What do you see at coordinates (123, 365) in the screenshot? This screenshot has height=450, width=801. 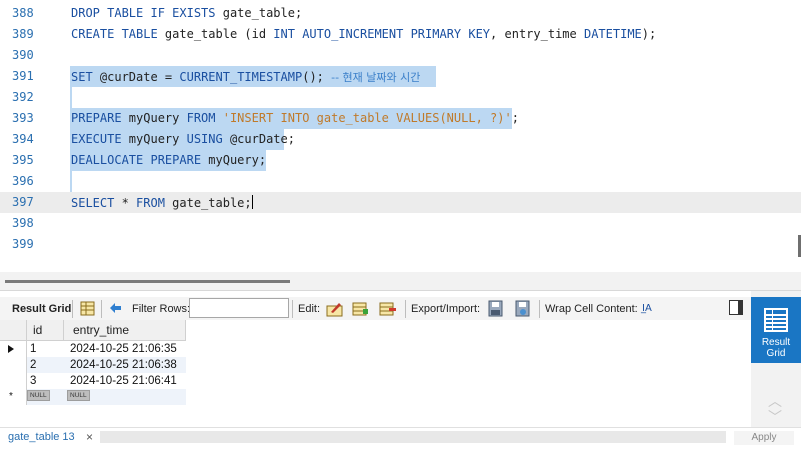 I see `cell-entry-time: 2024-10-25 21:06:38` at bounding box center [123, 365].